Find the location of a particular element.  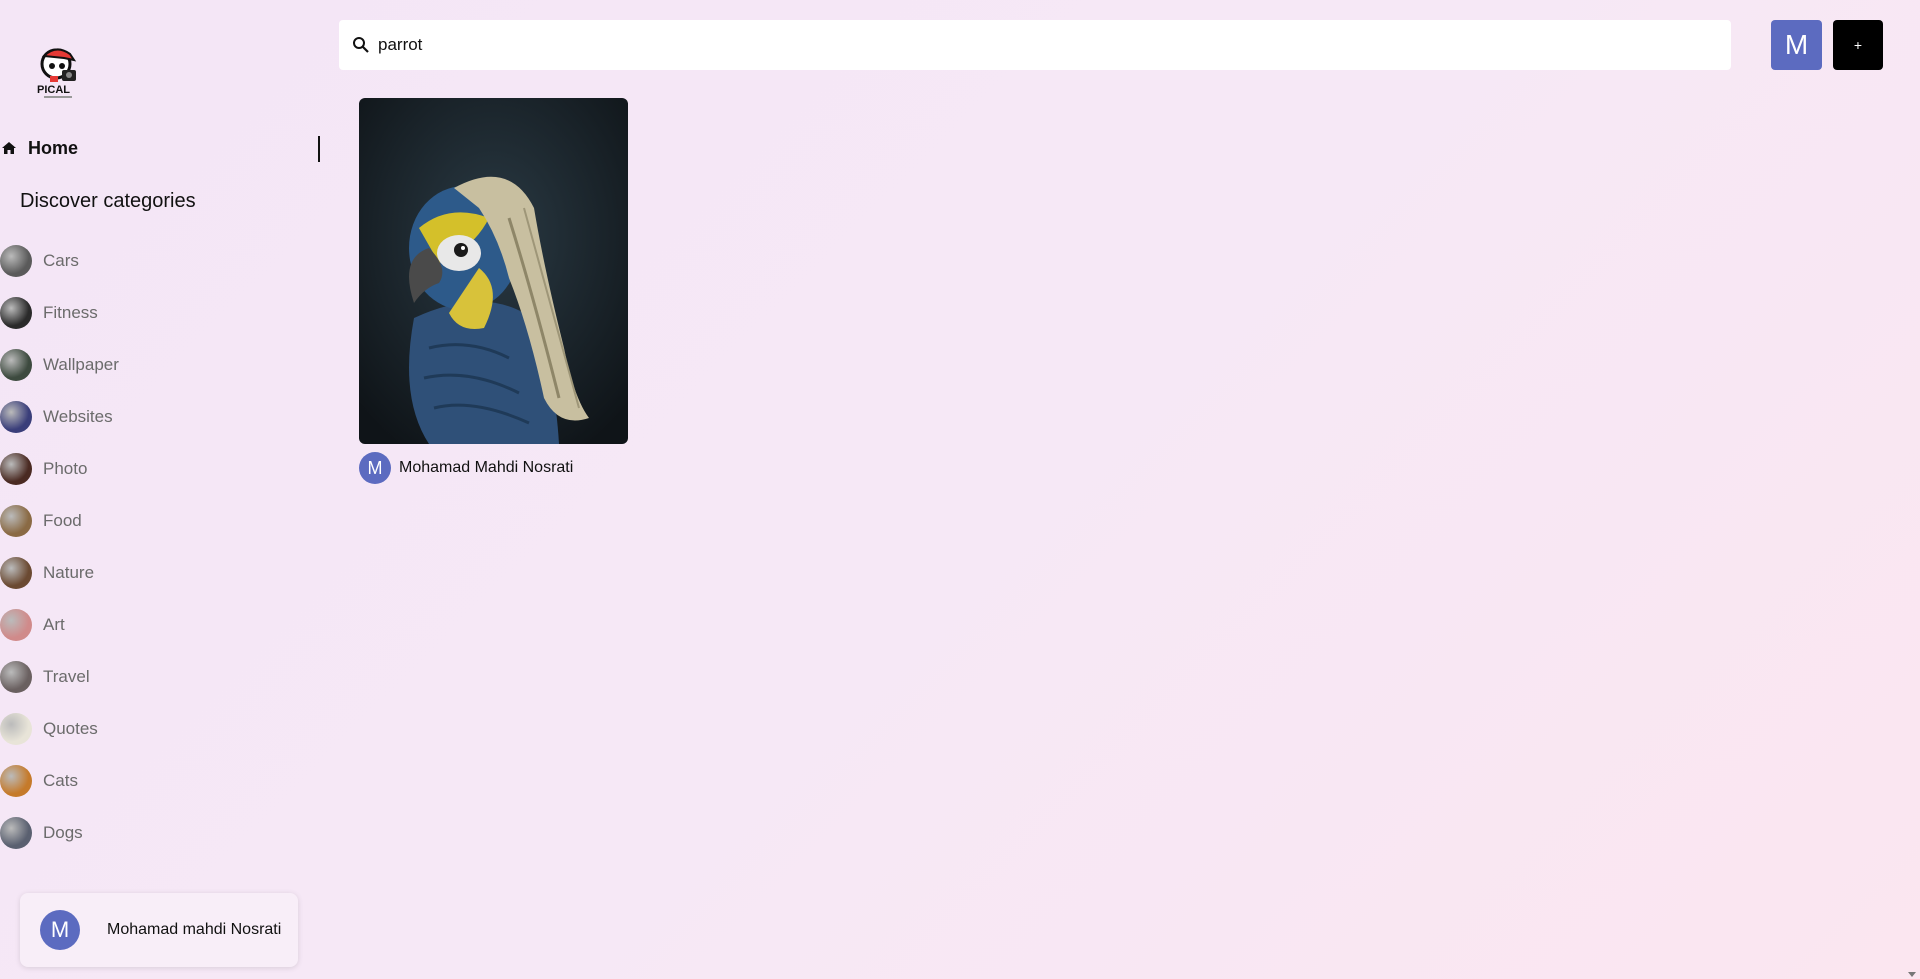

category-label: Nature is located at coordinates (69, 572).